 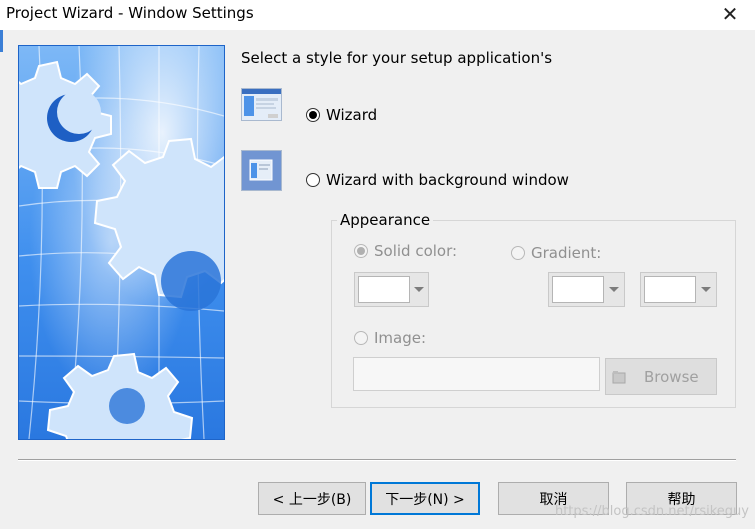 I want to click on background-window-radio-indicator, so click(x=313, y=180).